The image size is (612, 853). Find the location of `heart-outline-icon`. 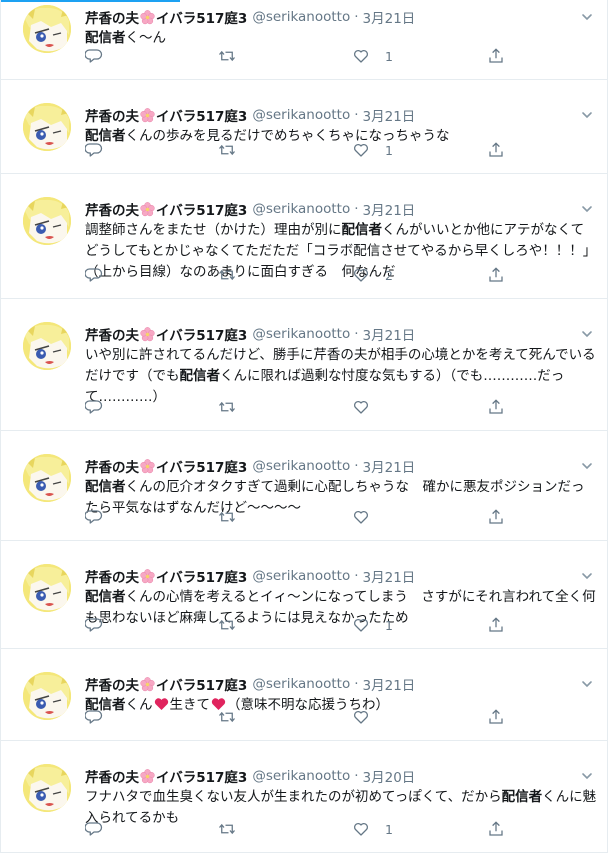

heart-outline-icon is located at coordinates (361, 407).